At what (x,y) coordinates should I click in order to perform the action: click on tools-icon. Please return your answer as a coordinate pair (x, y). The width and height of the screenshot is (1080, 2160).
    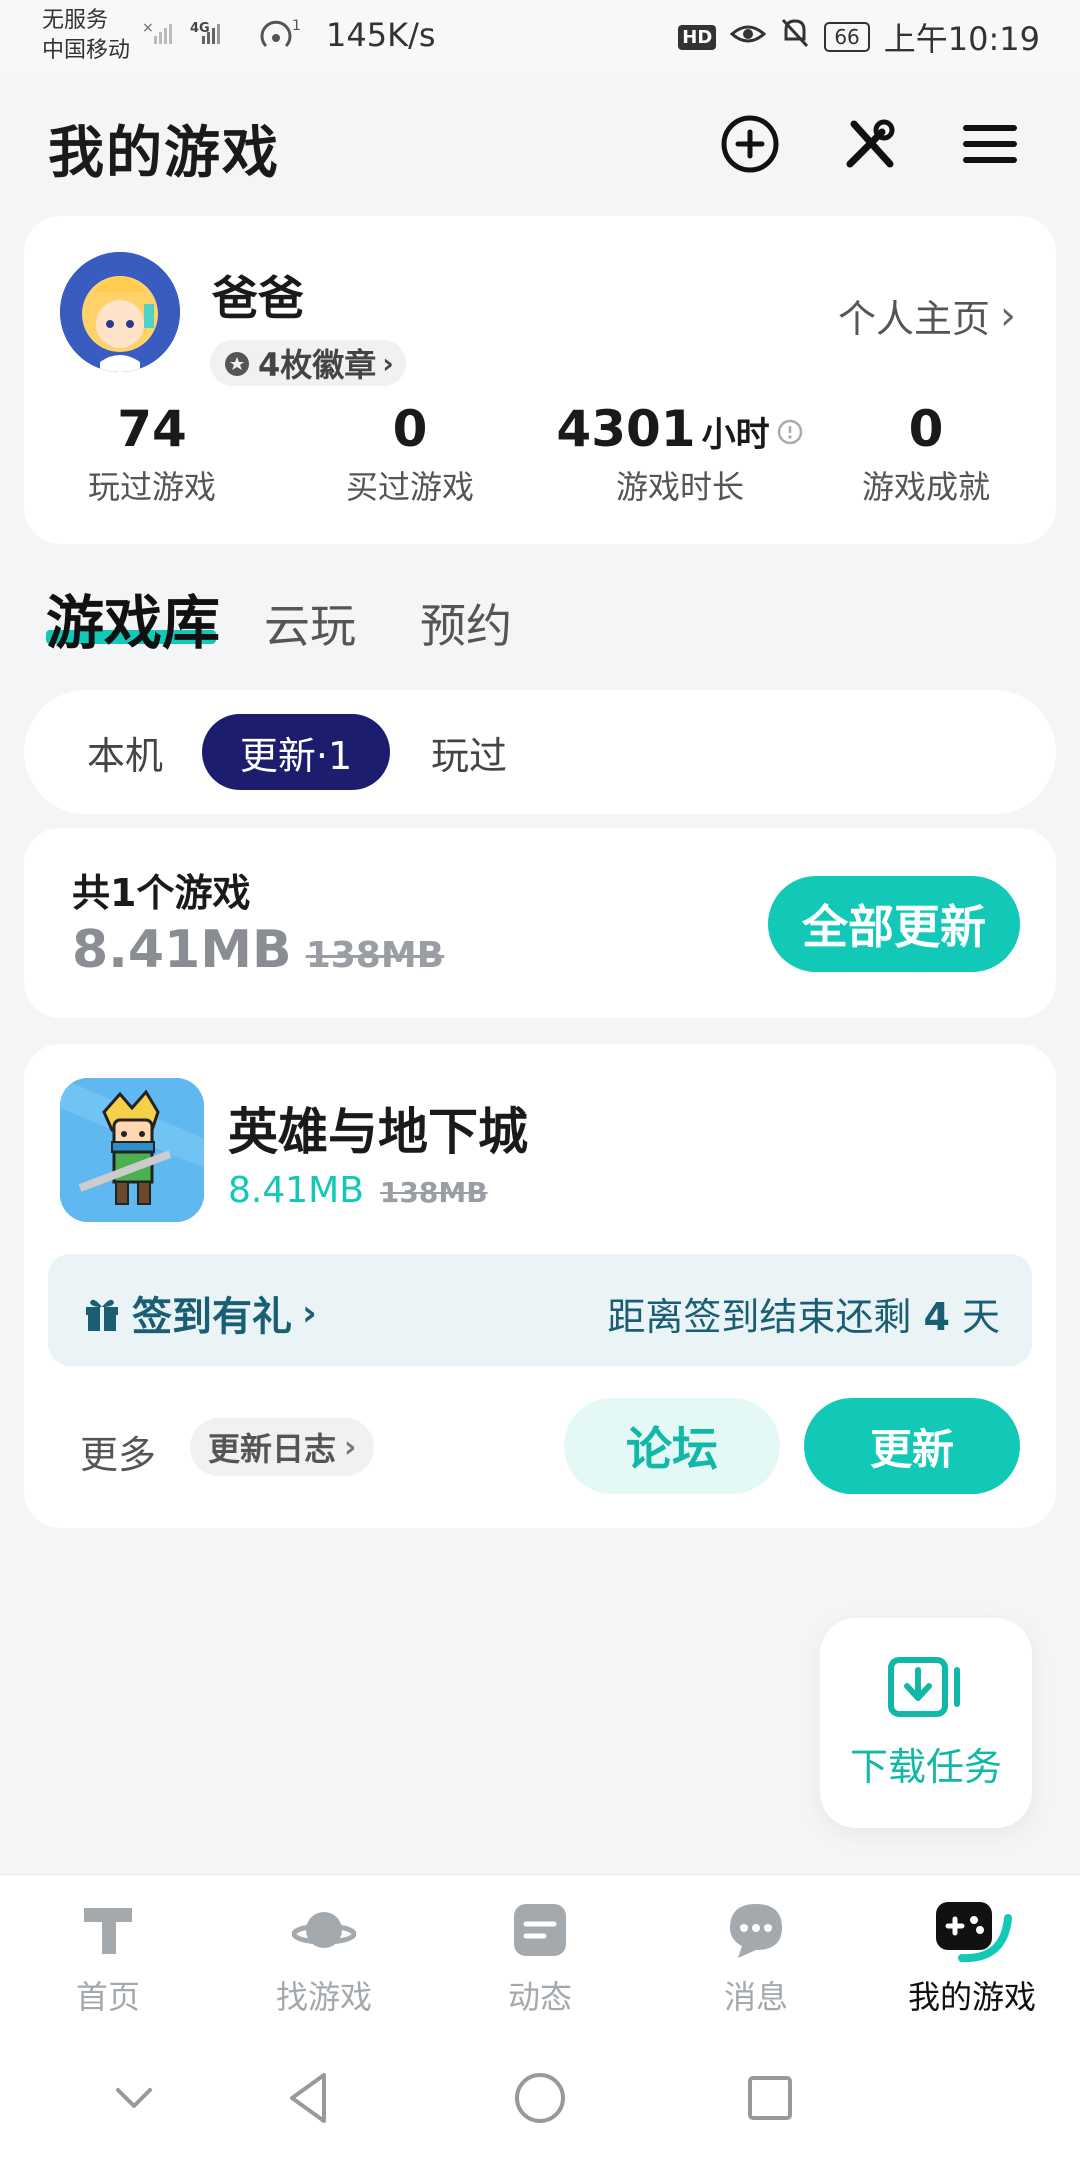
    Looking at the image, I should click on (870, 143).